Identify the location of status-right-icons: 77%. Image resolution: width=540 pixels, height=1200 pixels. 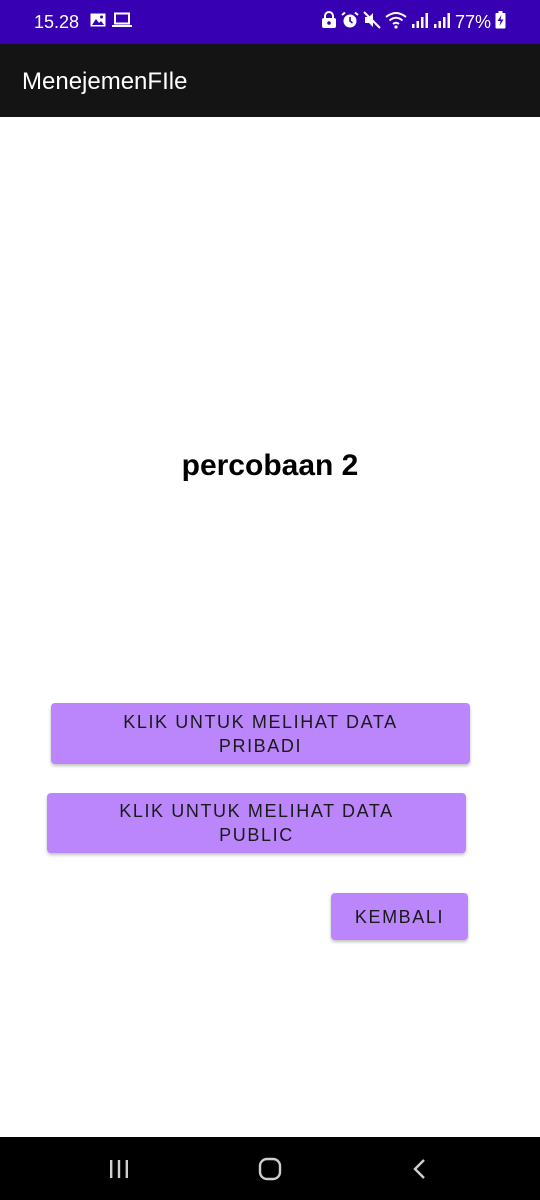
(413, 22).